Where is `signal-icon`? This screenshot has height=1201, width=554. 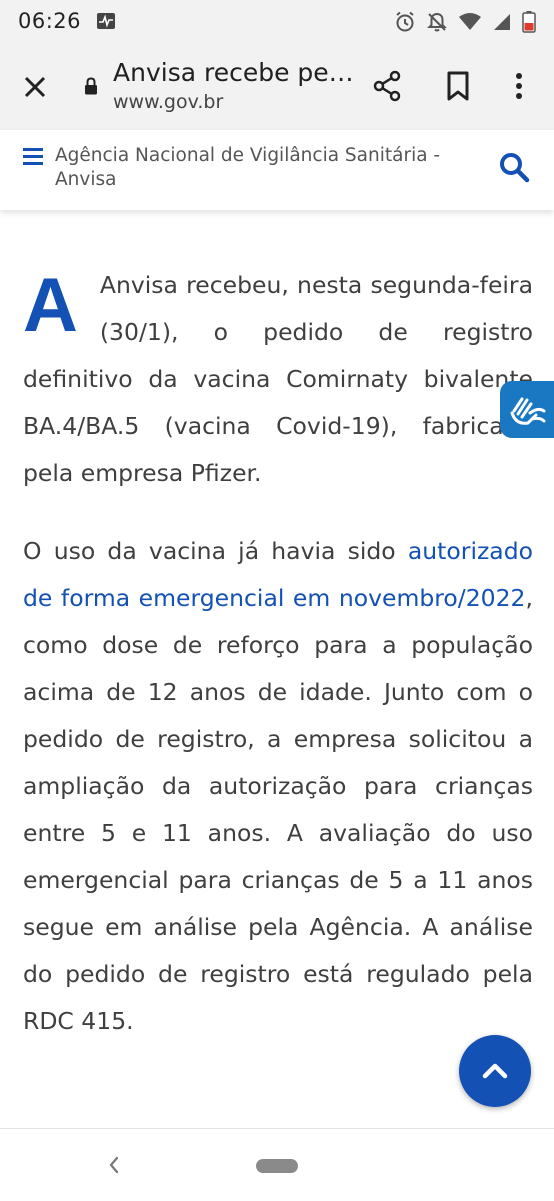 signal-icon is located at coordinates (502, 22).